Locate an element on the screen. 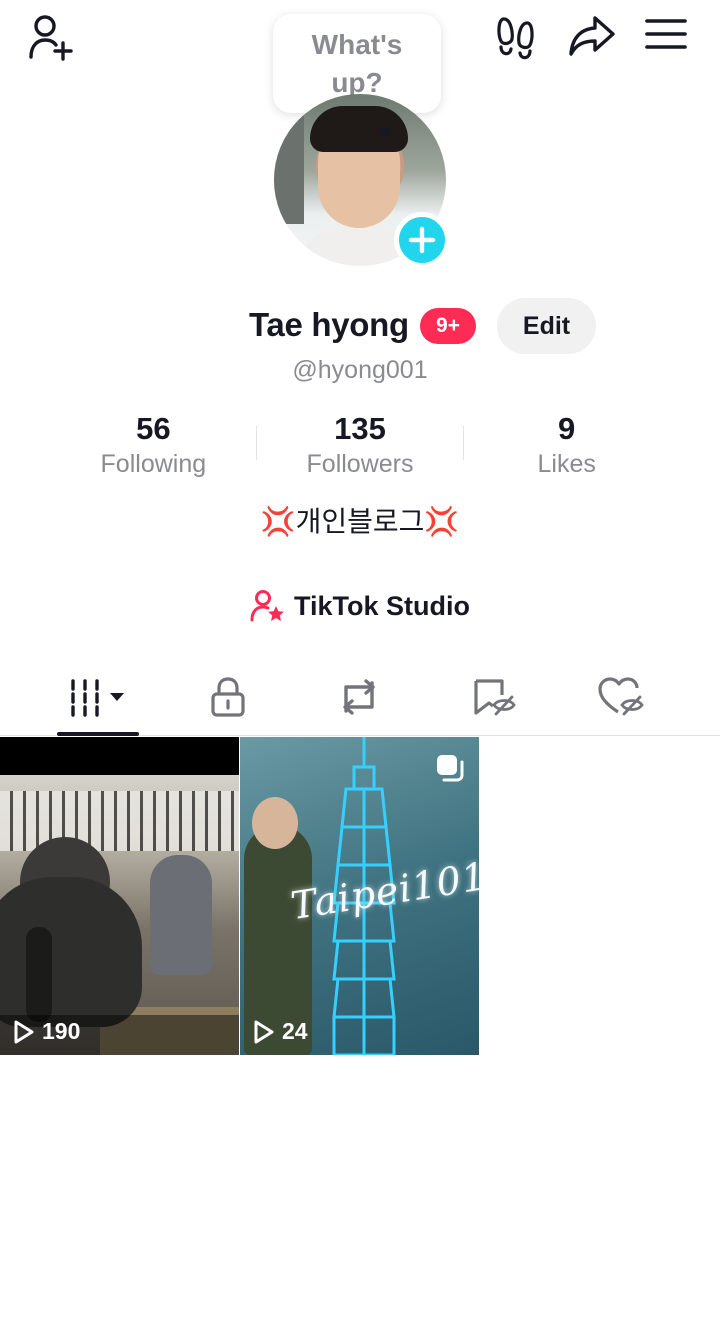  bio-text: 개인블로그 is located at coordinates (360, 521).